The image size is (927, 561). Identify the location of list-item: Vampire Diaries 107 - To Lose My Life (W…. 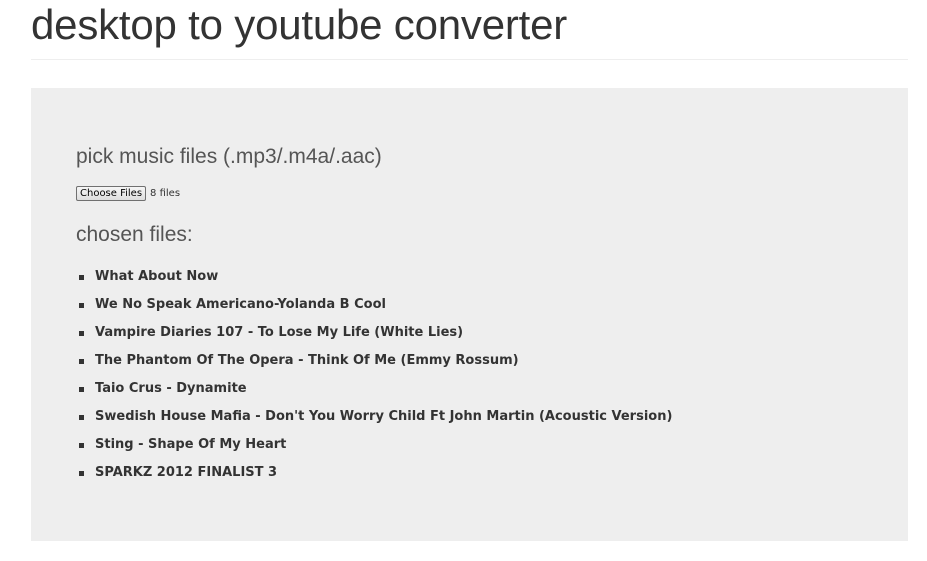
(375, 334).